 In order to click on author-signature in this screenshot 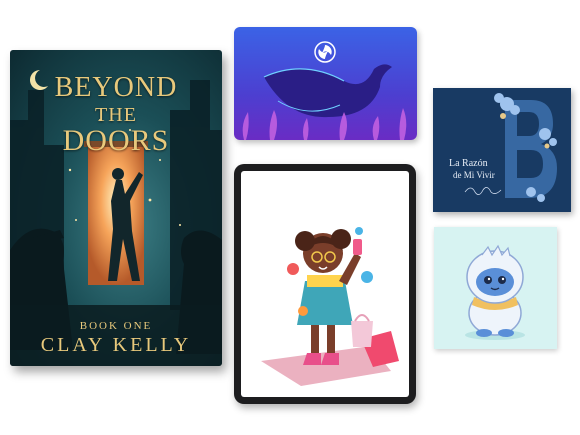, I will do `click(483, 191)`.